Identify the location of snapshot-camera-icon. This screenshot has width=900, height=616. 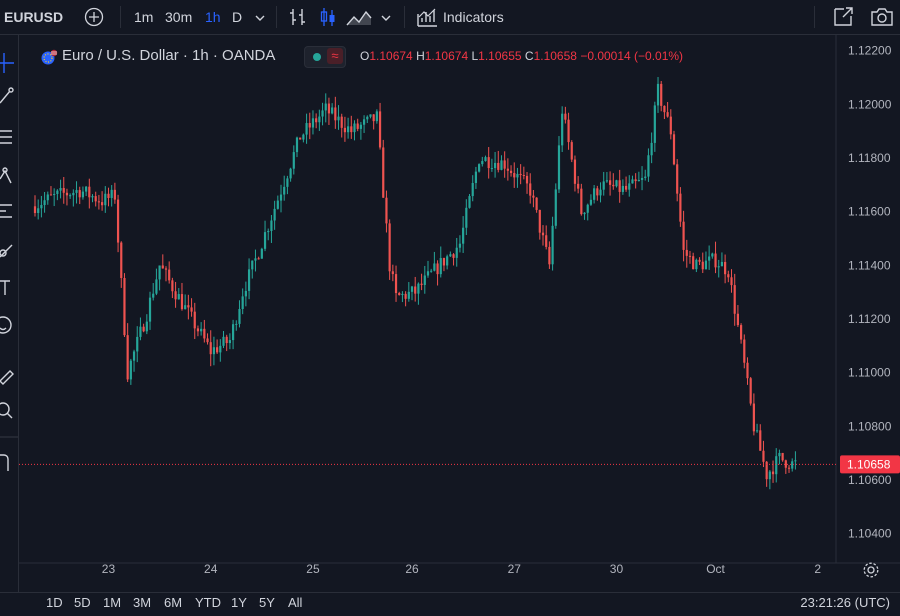
(882, 17).